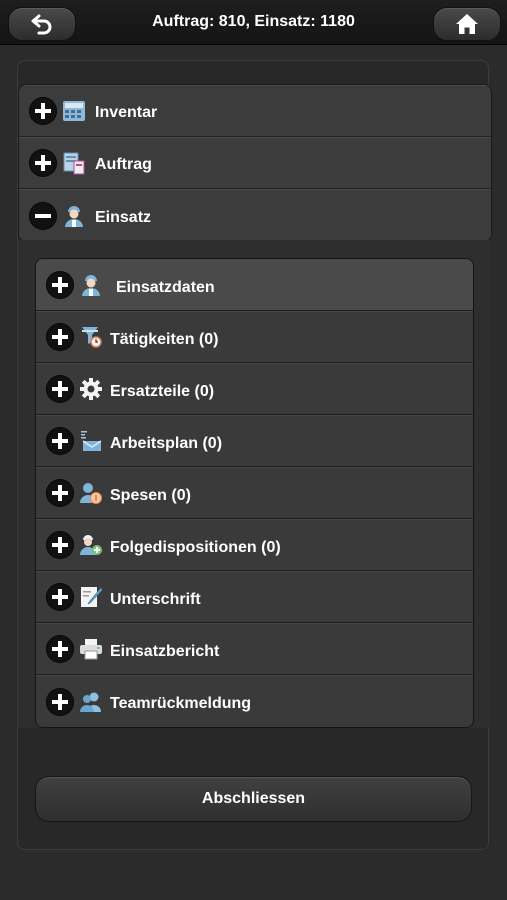  I want to click on list-item-einsatzbericht: Einsatzbericht, so click(254, 649).